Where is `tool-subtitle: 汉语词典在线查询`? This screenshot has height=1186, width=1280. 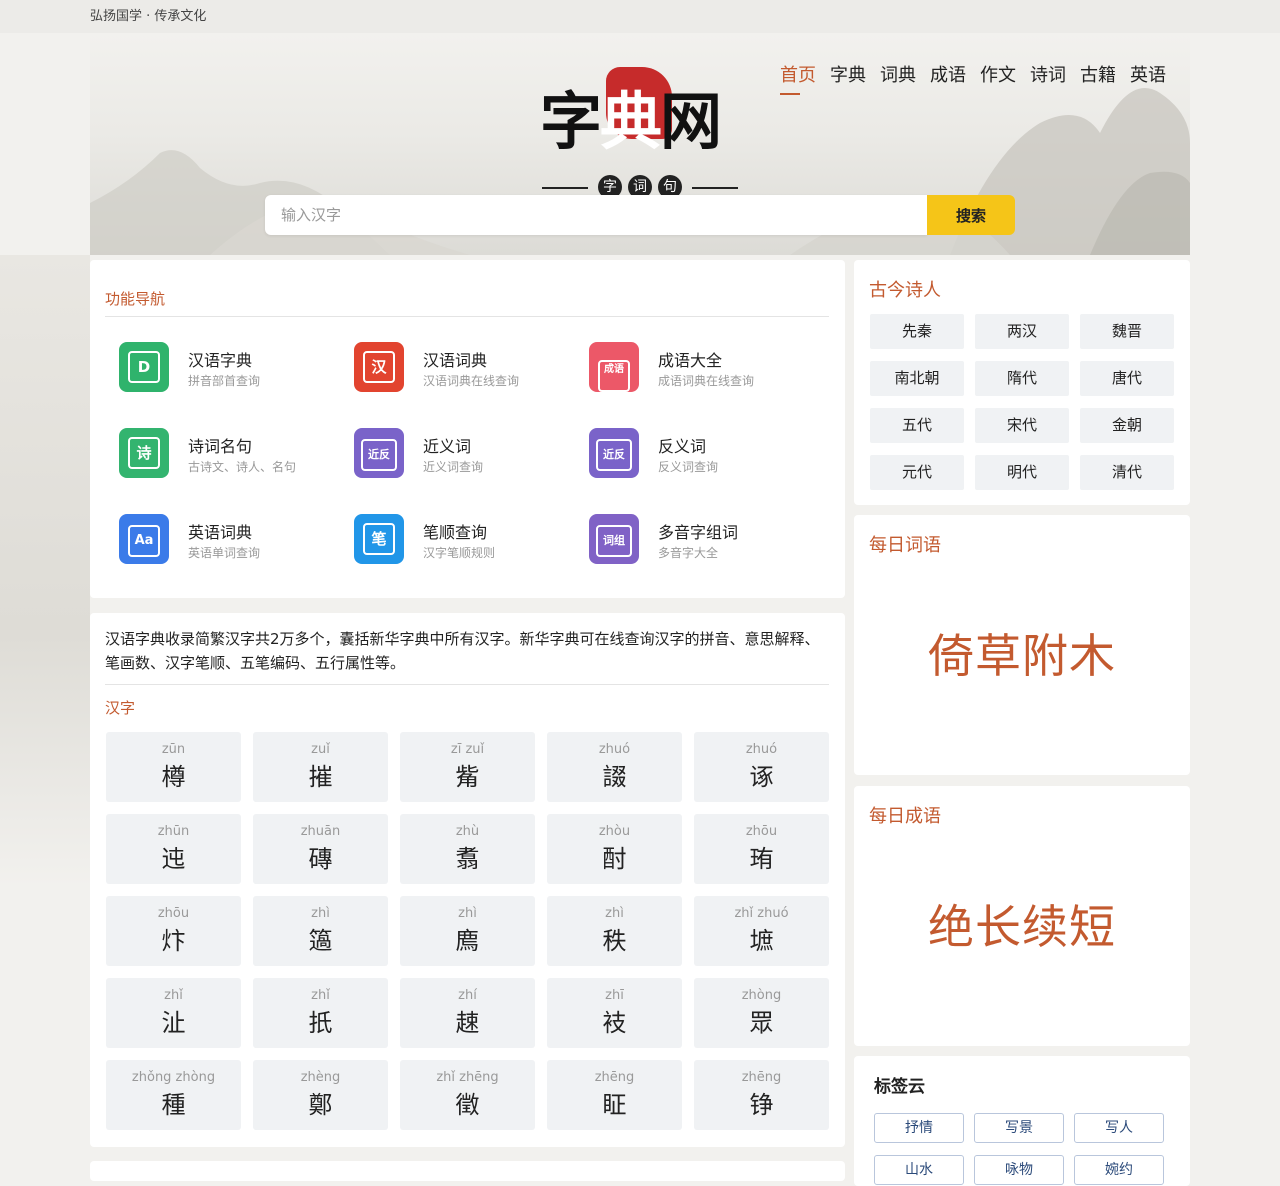
tool-subtitle: 汉语词典在线查询 is located at coordinates (471, 381).